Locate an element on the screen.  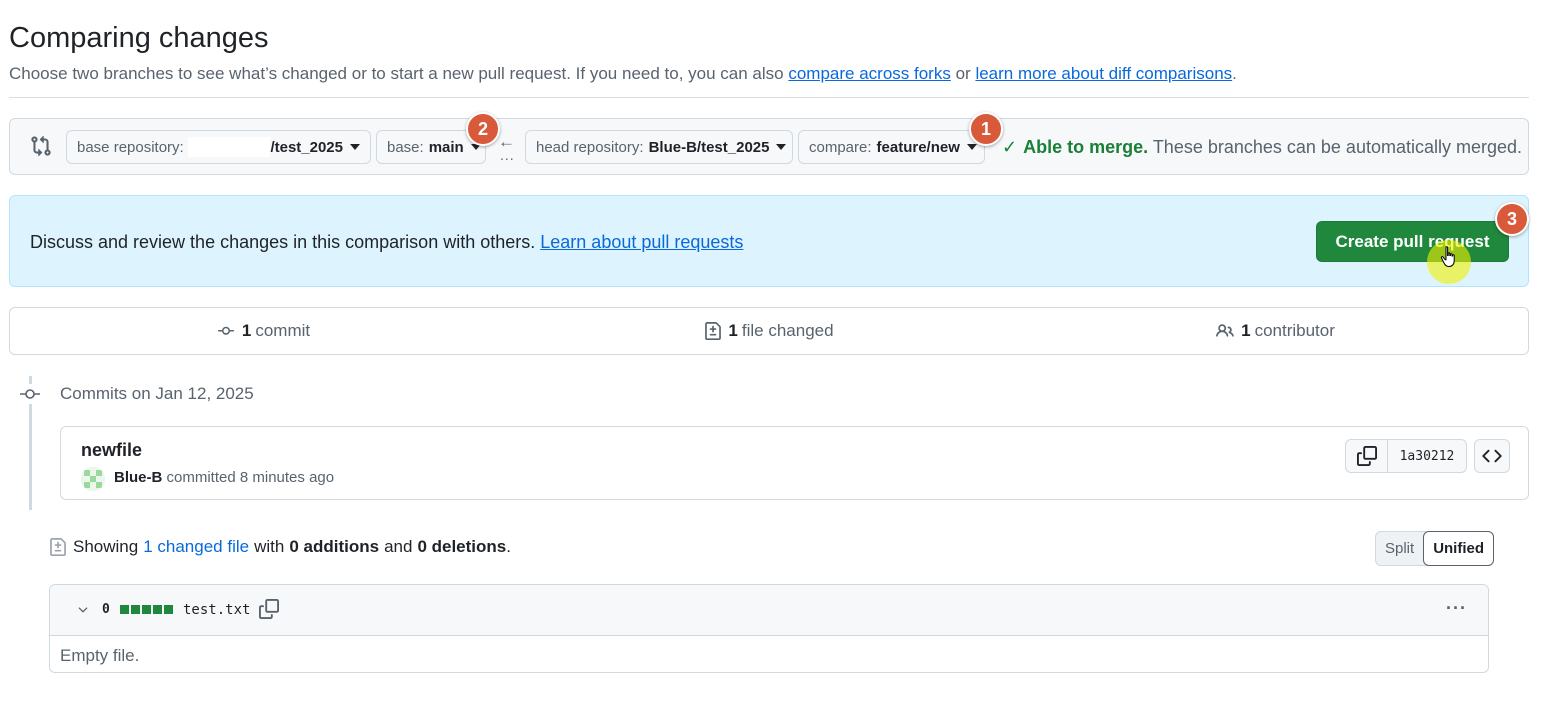
create-pull-request-button: Create pull request is located at coordinates (1412, 241).